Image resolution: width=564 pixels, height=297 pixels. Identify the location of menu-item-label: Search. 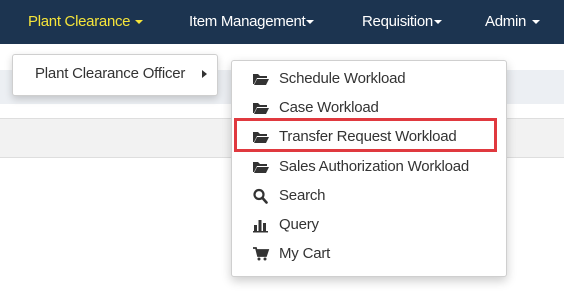
(302, 195).